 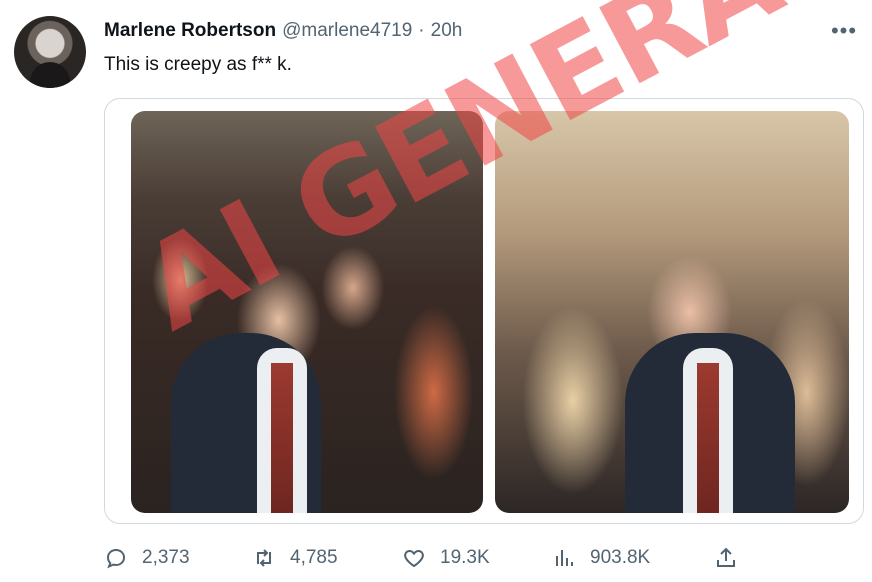 What do you see at coordinates (347, 31) in the screenshot?
I see `author-handle: @marlene4719` at bounding box center [347, 31].